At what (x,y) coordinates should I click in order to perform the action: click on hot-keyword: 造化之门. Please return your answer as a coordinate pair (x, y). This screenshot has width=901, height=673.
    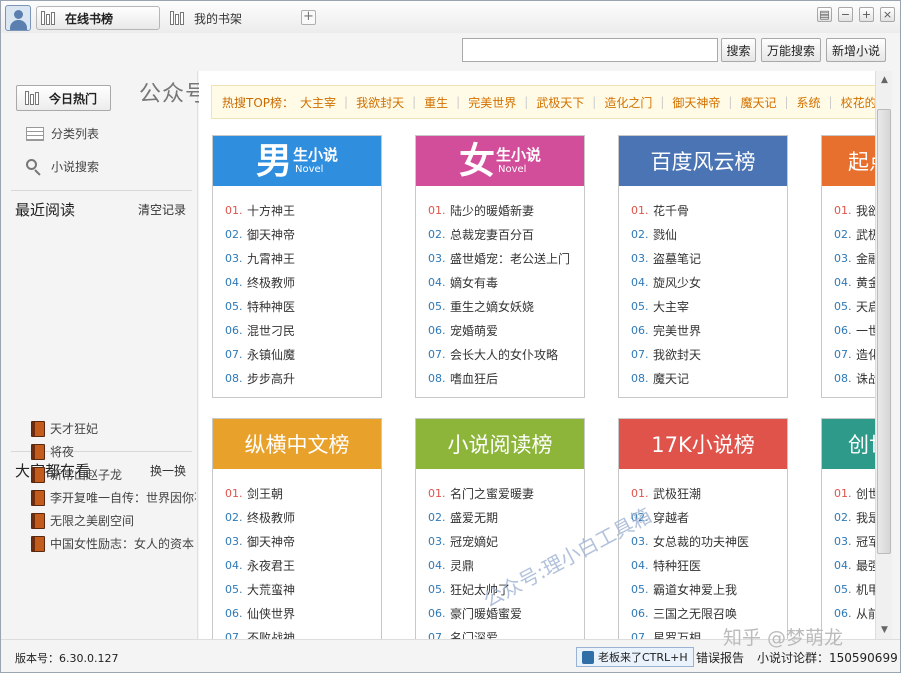
    Looking at the image, I should click on (628, 102).